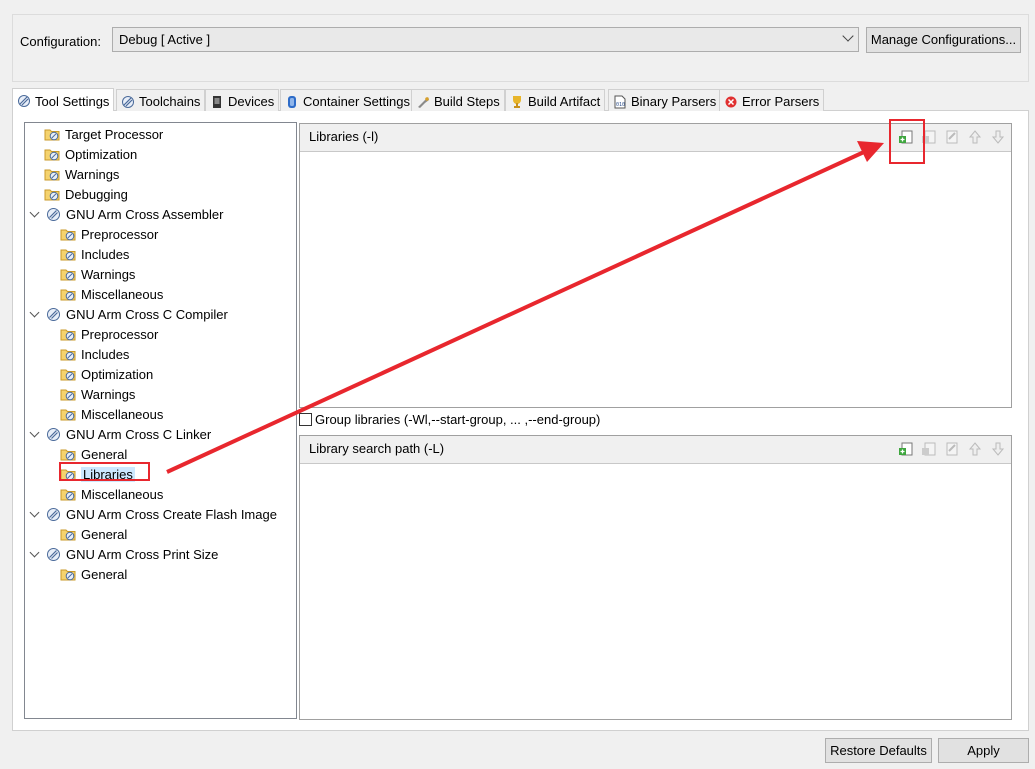 The image size is (1035, 769). I want to click on tab-build-steps: Build Steps, so click(458, 100).